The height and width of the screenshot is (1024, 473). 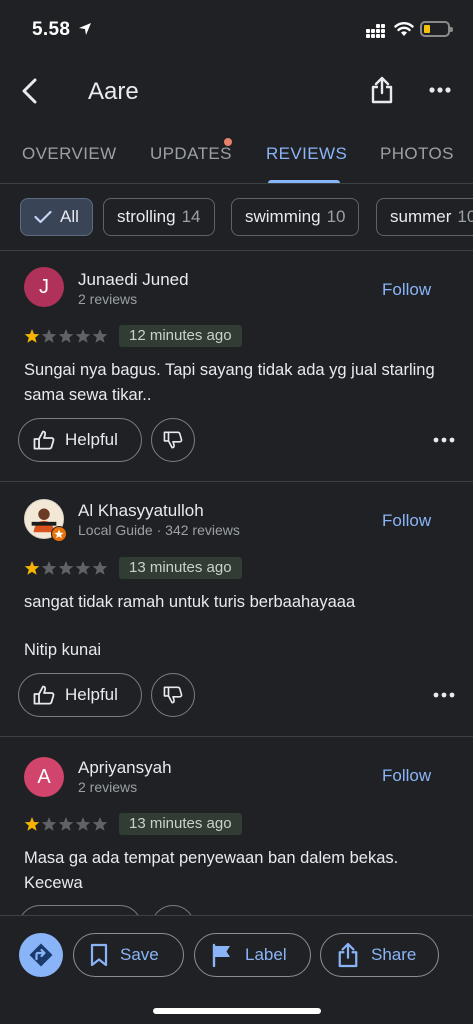 I want to click on directions-button, so click(x=41, y=955).